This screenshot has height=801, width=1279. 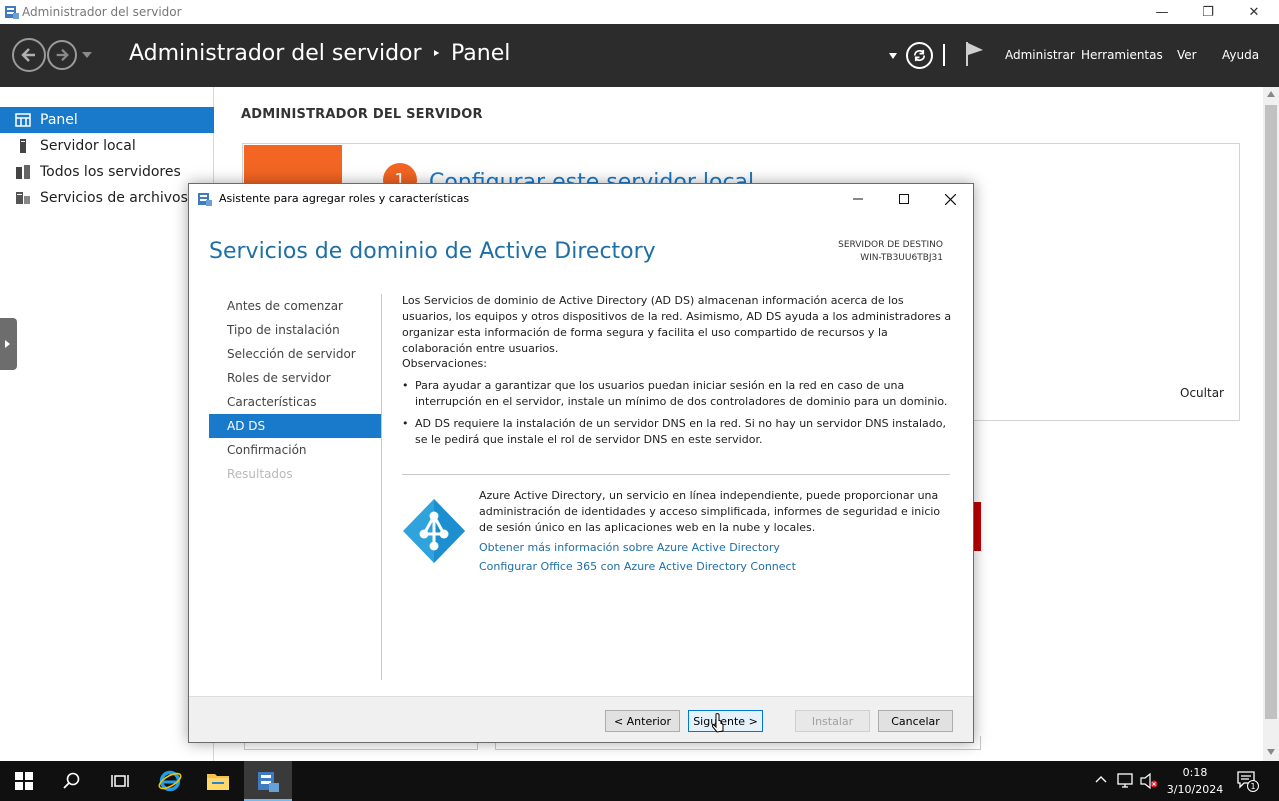 What do you see at coordinates (434, 531) in the screenshot?
I see `azure-active-directory-icon` at bounding box center [434, 531].